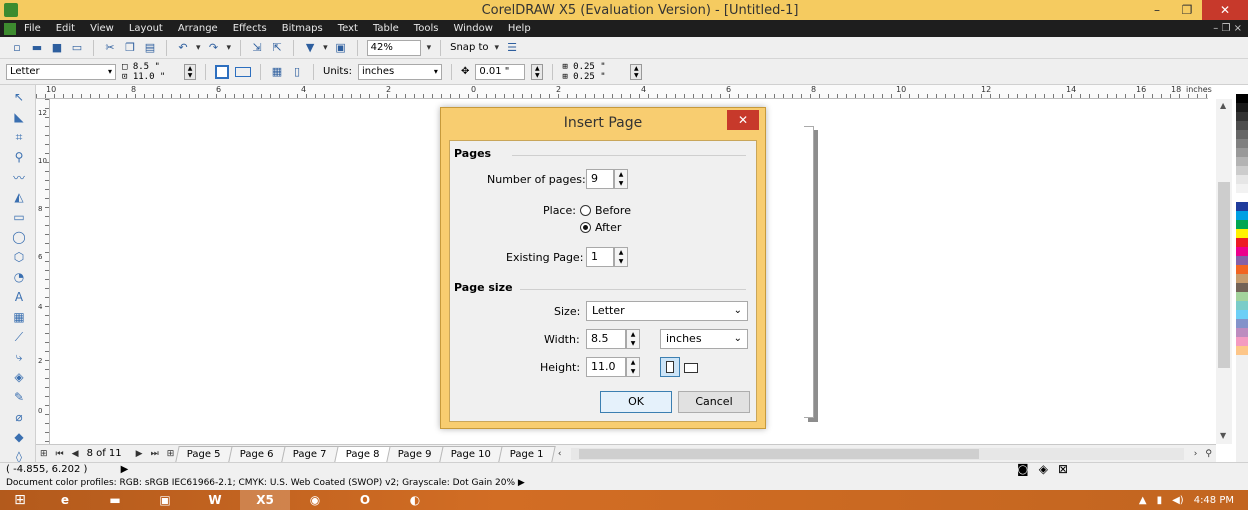 This screenshot has width=1248, height=510. What do you see at coordinates (1023, 469) in the screenshot?
I see `camera-icon: ◙` at bounding box center [1023, 469].